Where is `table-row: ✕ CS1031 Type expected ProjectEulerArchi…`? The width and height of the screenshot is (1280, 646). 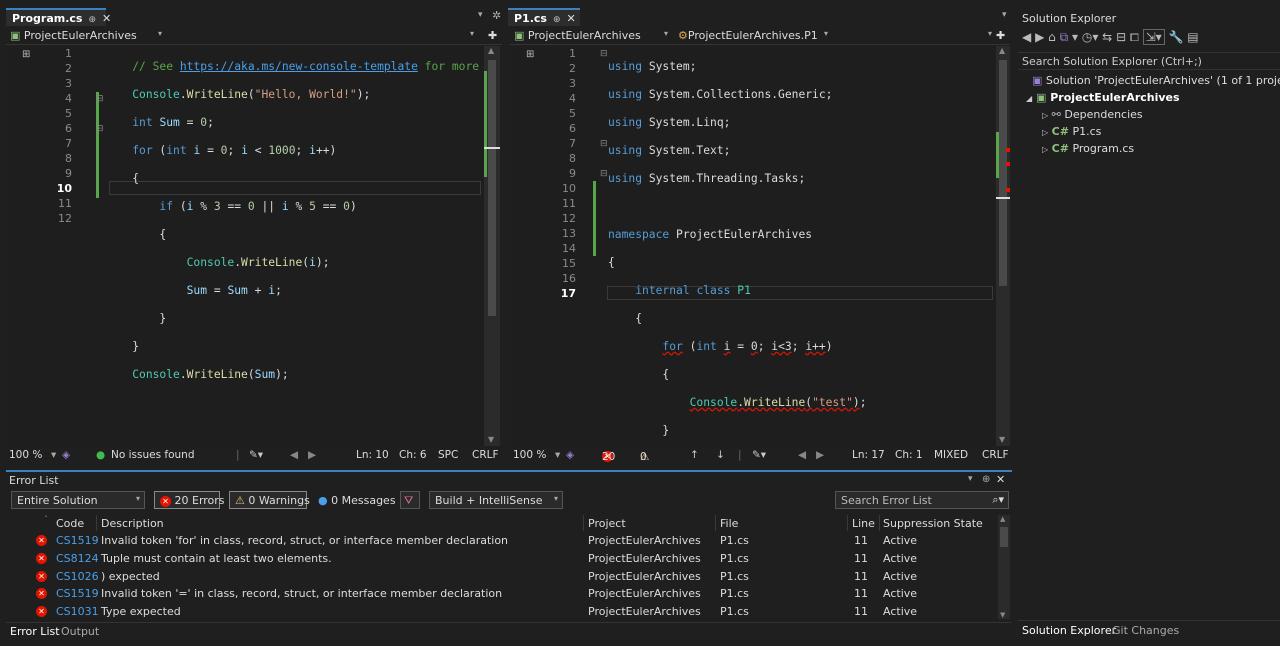 table-row: ✕ CS1031 Type expected ProjectEulerArchi… is located at coordinates (501, 611).